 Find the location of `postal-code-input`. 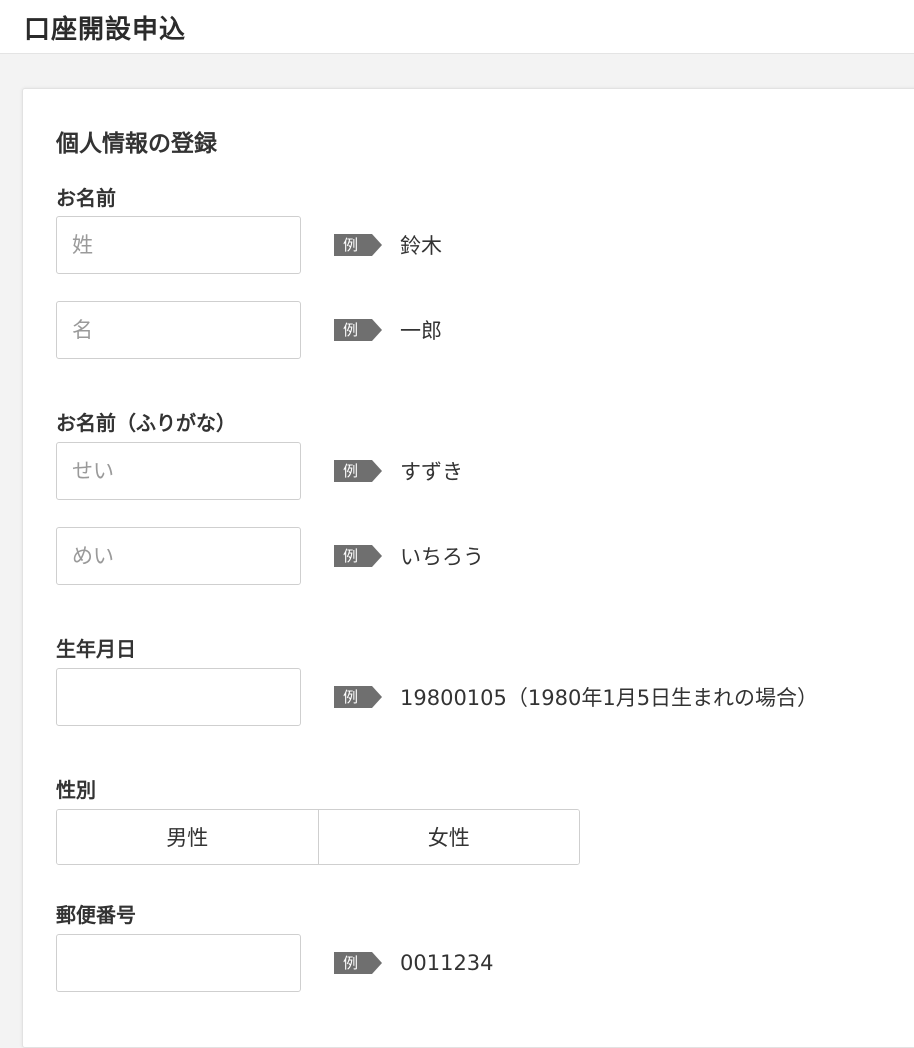

postal-code-input is located at coordinates (178, 963).